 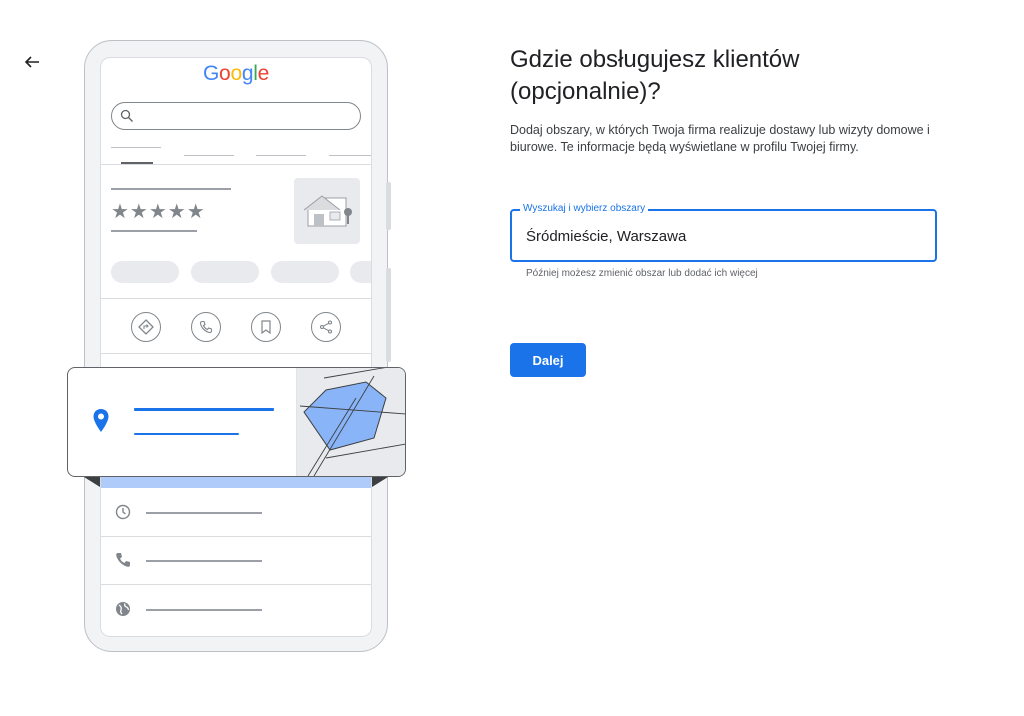 What do you see at coordinates (350, 422) in the screenshot?
I see `service-area-map` at bounding box center [350, 422].